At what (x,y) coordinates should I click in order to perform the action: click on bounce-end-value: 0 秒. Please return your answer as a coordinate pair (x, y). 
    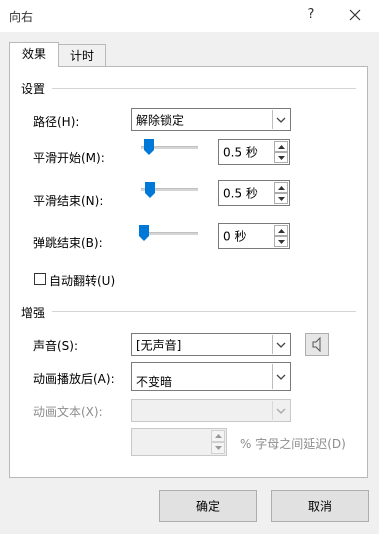
    Looking at the image, I should click on (235, 236).